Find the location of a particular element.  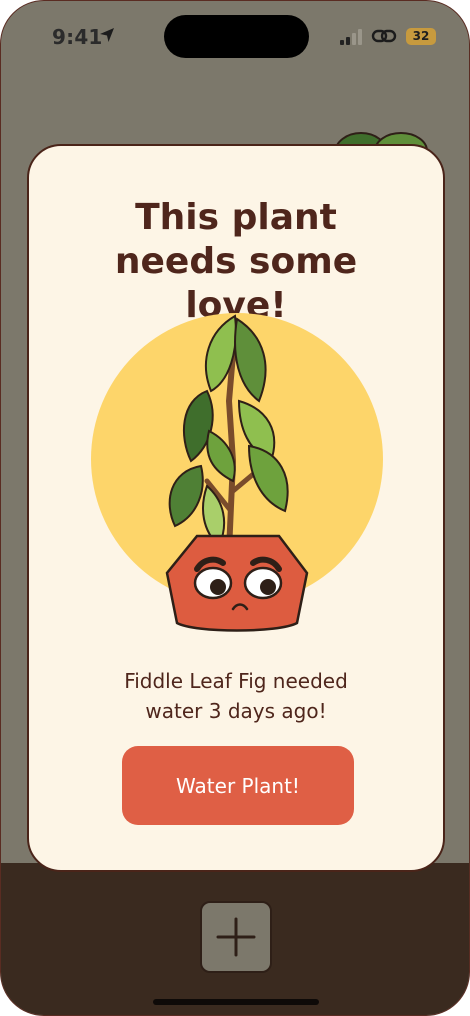

watering-message: Fiddle Leaf Fig needed water 3 days ago! is located at coordinates (236, 696).